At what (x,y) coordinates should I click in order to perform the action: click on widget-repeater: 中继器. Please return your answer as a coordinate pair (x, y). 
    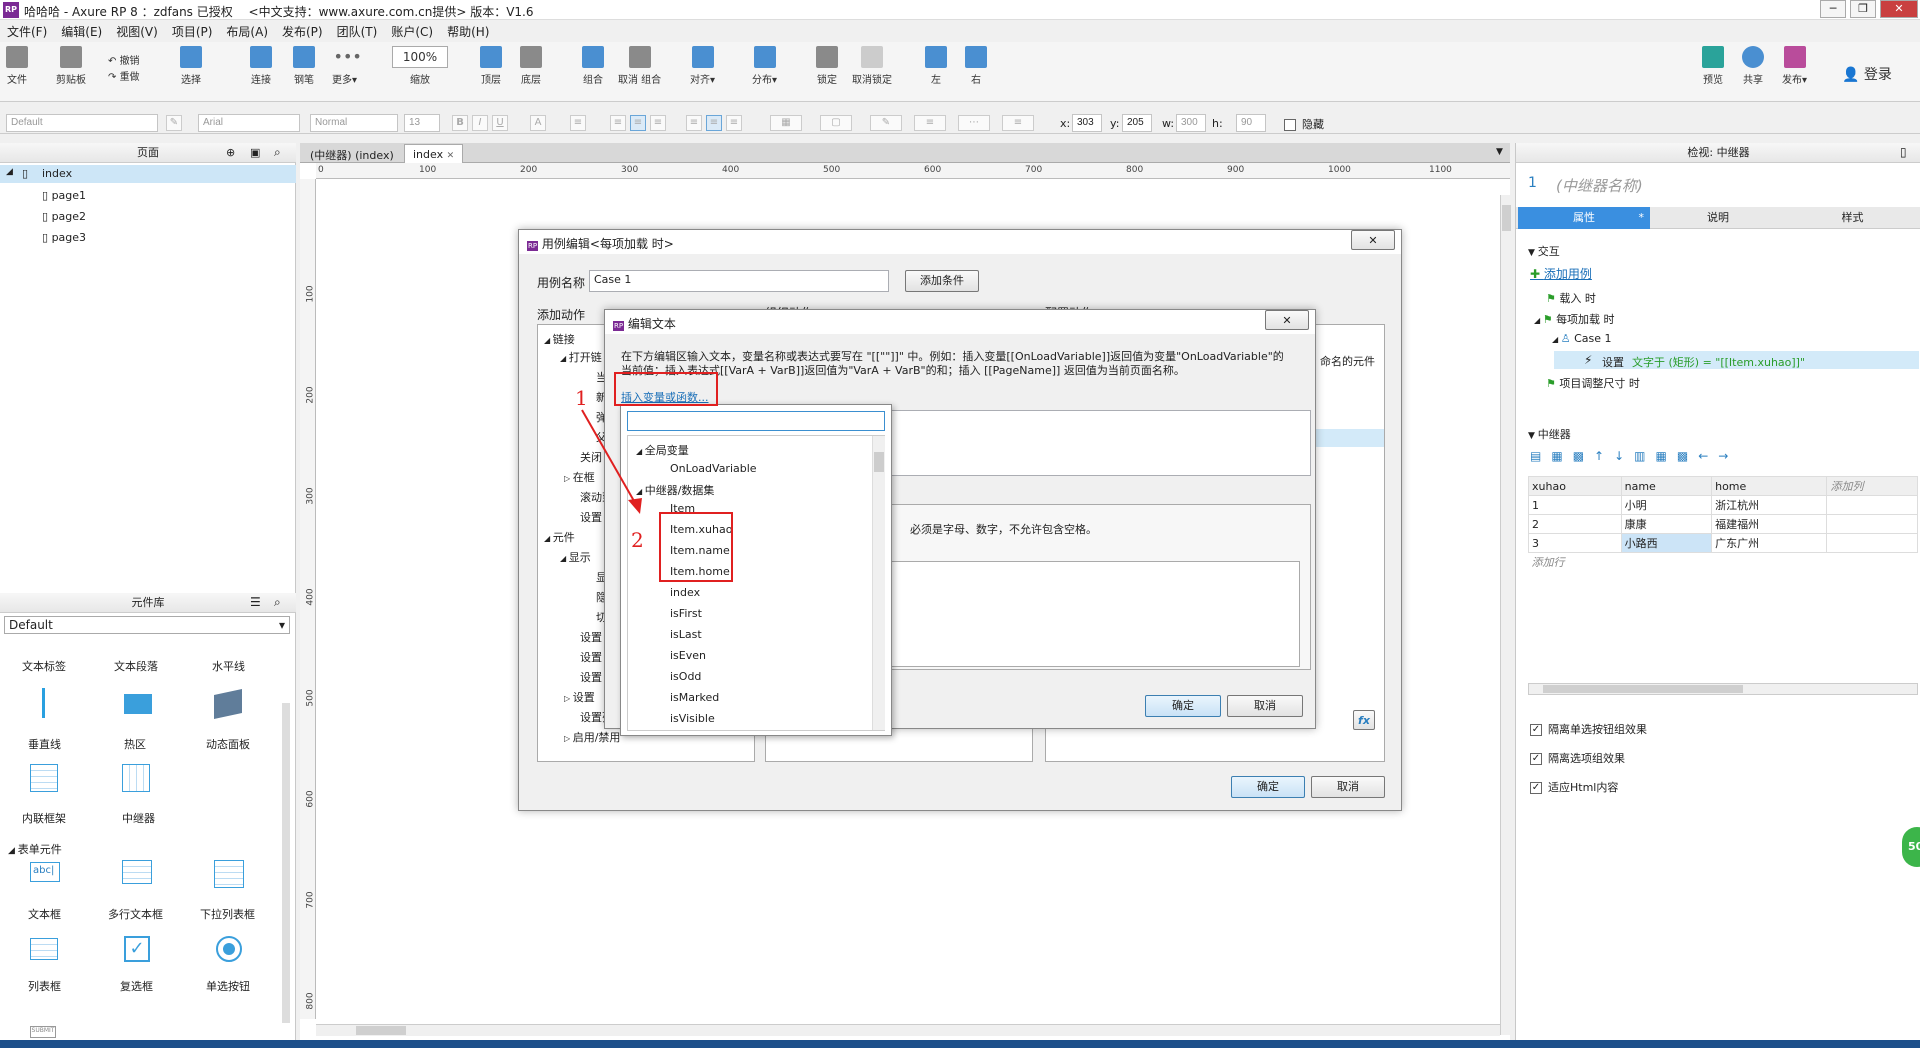
    Looking at the image, I should click on (138, 818).